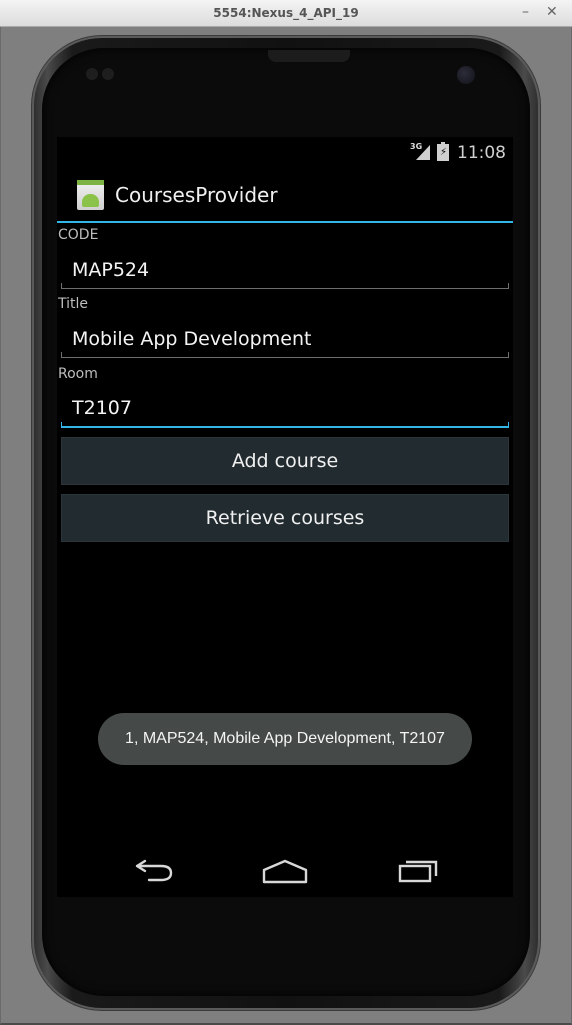 The height and width of the screenshot is (1025, 572). Describe the element at coordinates (196, 195) in the screenshot. I see `app-title: CoursesProvider` at that location.